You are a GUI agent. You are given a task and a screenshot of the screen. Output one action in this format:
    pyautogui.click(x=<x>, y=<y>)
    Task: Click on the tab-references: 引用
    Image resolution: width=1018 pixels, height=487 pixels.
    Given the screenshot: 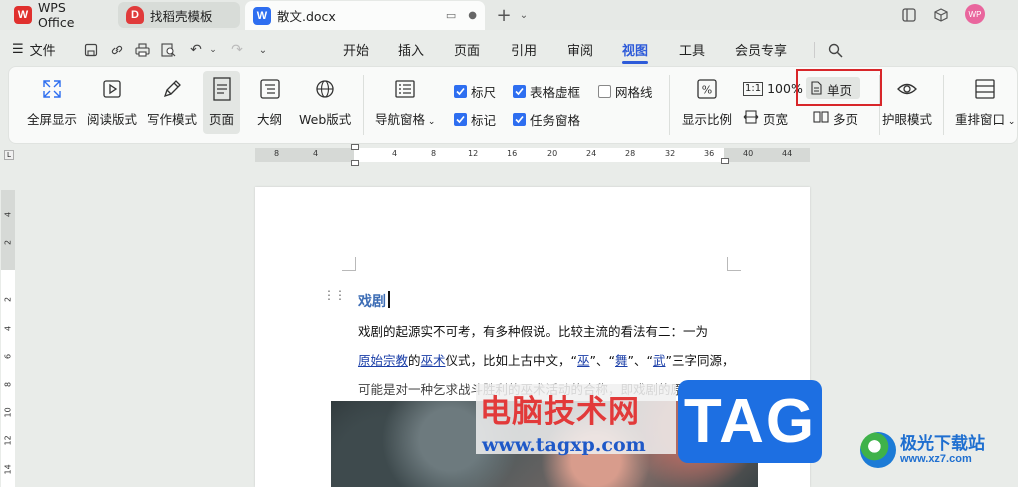 What is the action you would take?
    pyautogui.click(x=524, y=49)
    